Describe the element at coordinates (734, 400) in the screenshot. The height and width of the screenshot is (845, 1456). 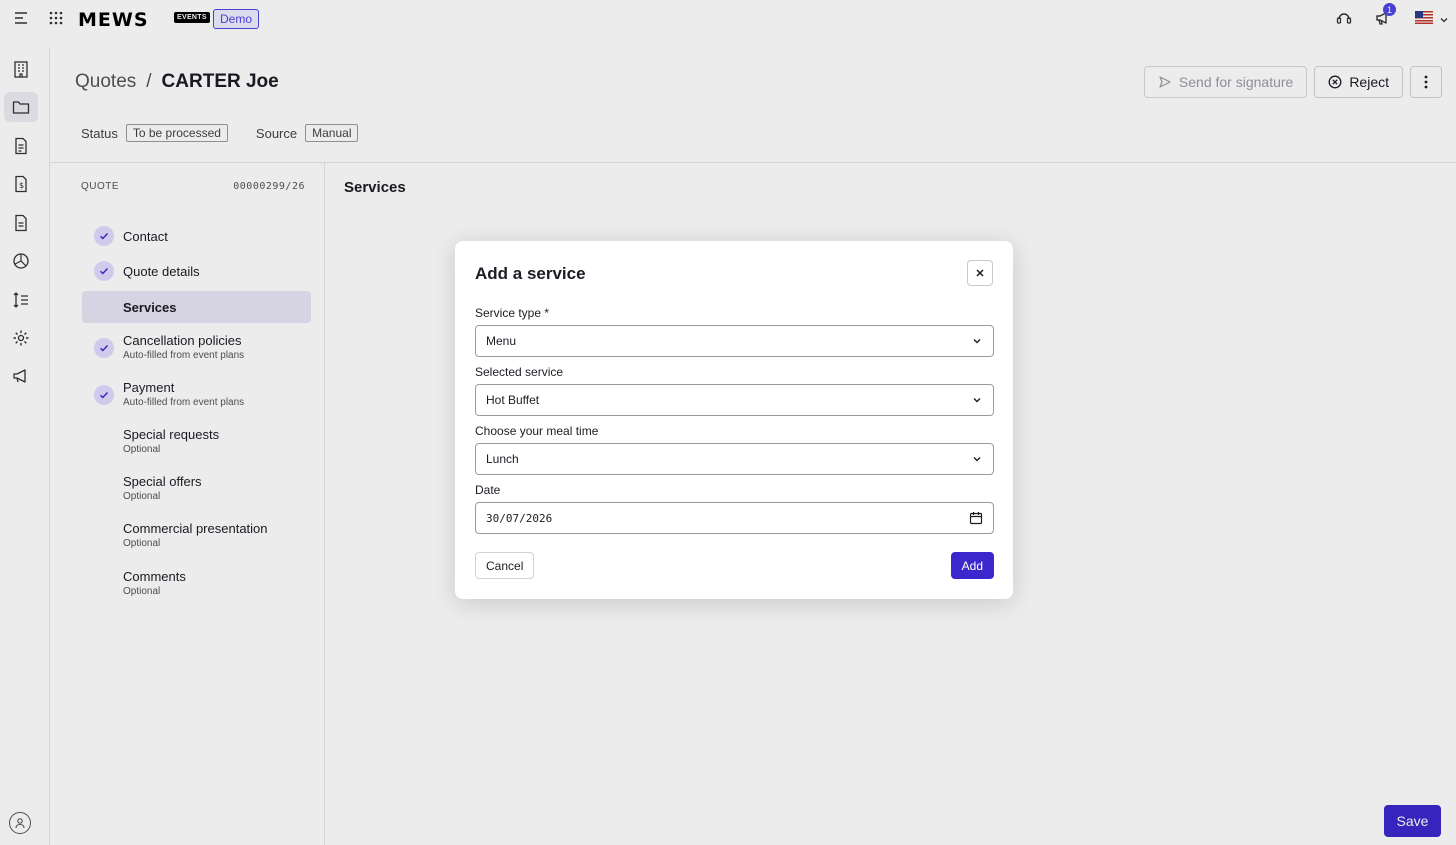
I see `selected-service-select: Hot Buffet` at that location.